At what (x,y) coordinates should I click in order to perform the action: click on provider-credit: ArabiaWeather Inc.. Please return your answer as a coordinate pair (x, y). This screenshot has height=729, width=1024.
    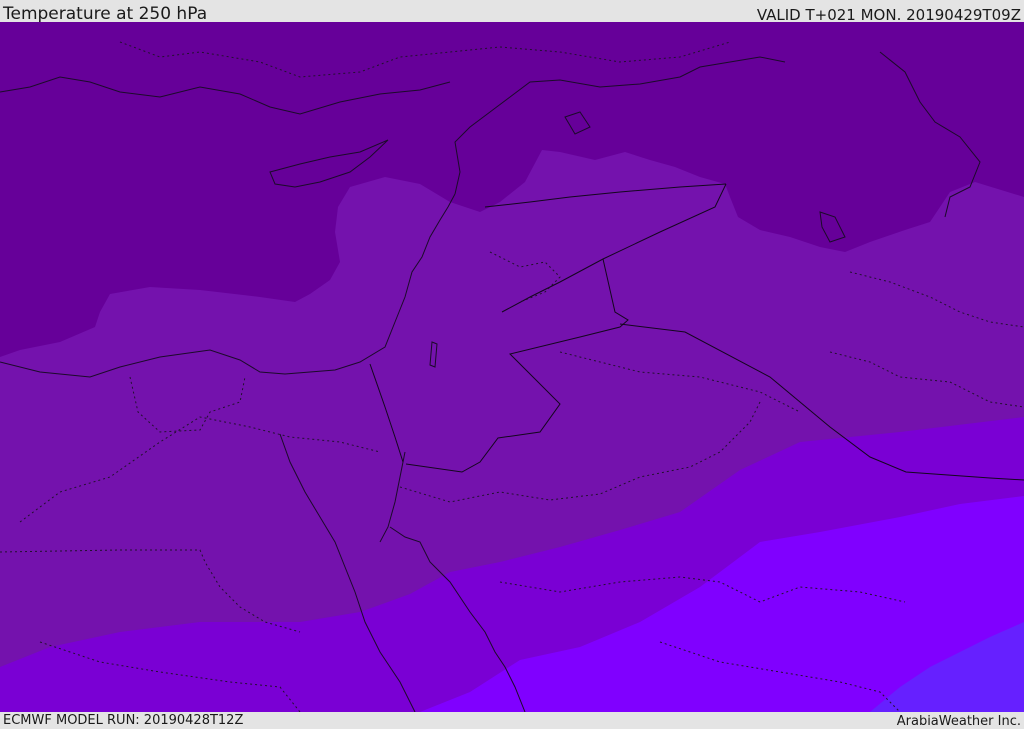
    Looking at the image, I should click on (958, 721).